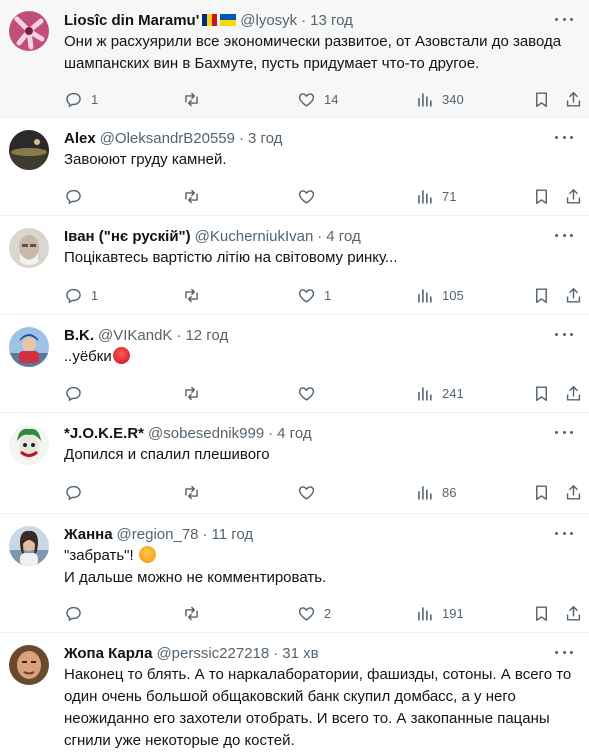 The height and width of the screenshot is (753, 589). Describe the element at coordinates (212, 653) in the screenshot. I see `author-handle: @perssic227218` at that location.